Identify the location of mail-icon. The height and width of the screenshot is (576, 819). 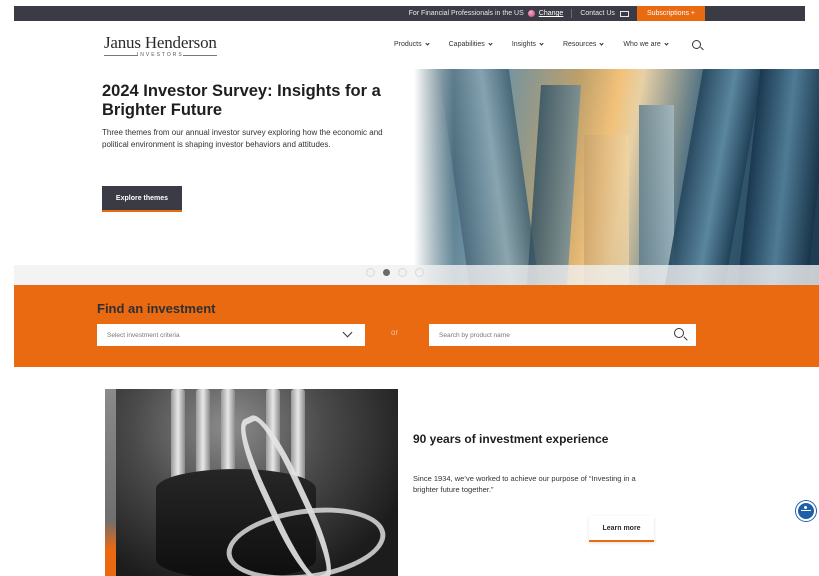
(624, 13).